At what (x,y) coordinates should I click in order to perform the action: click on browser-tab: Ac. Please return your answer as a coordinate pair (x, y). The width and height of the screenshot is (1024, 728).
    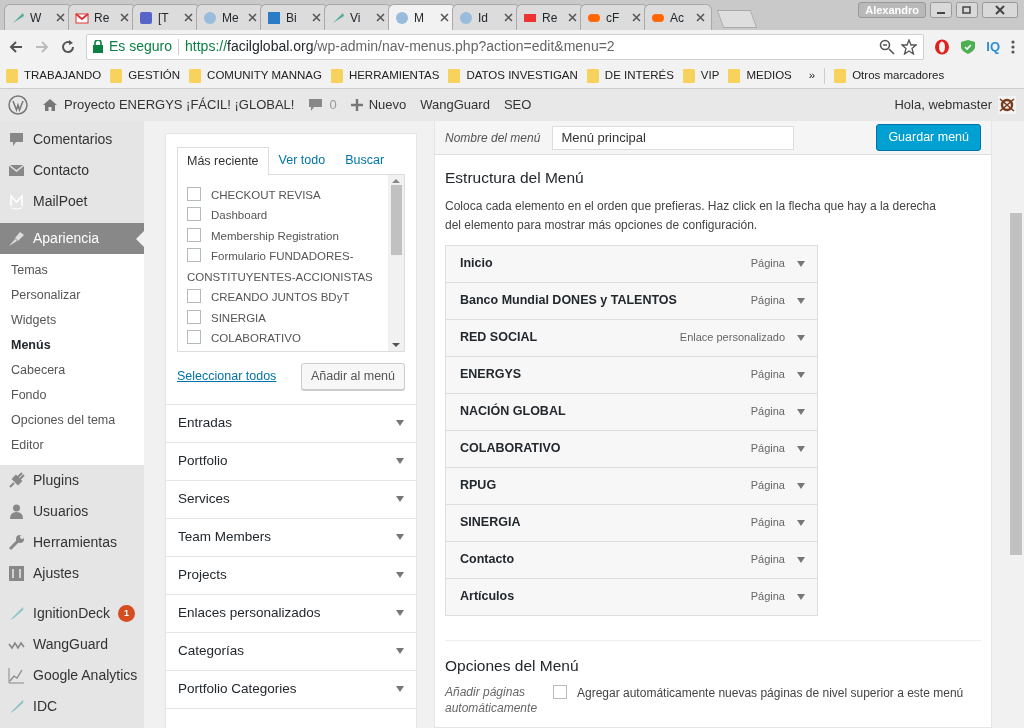
    Looking at the image, I should click on (678, 17).